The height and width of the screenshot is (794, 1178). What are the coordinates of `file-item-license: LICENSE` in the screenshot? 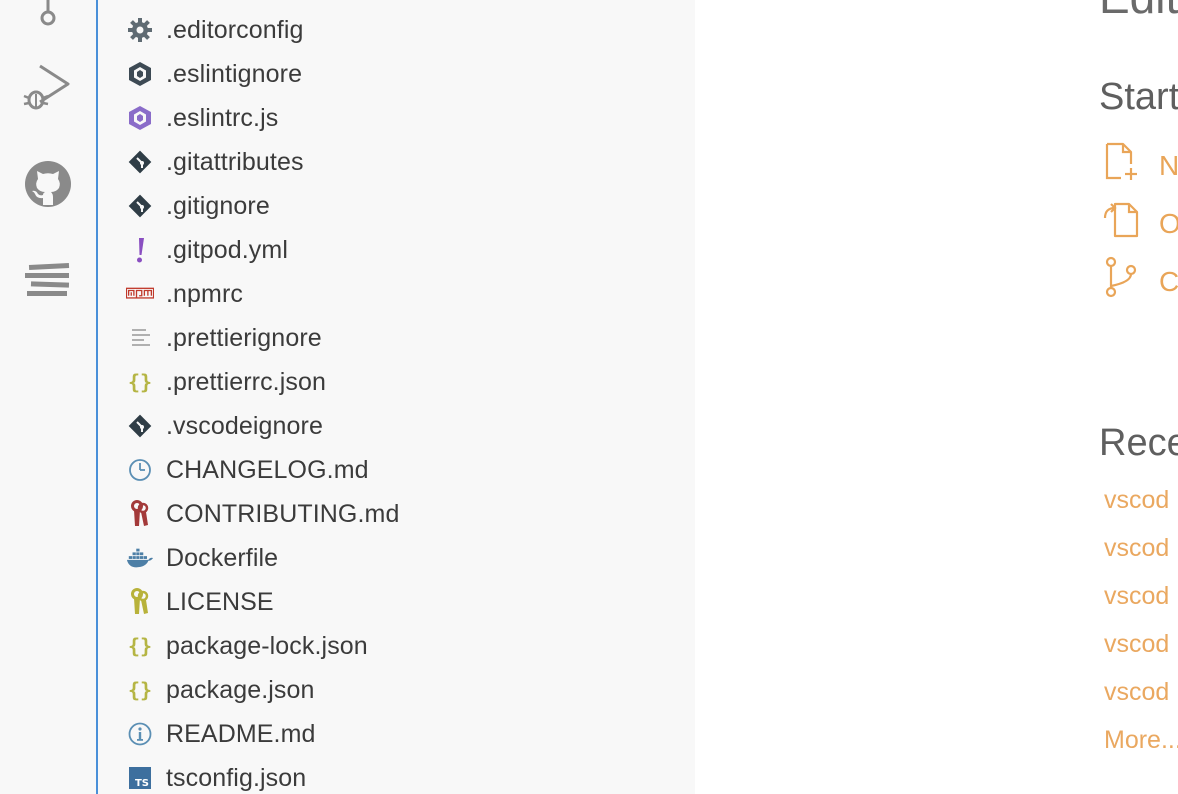 It's located at (396, 602).